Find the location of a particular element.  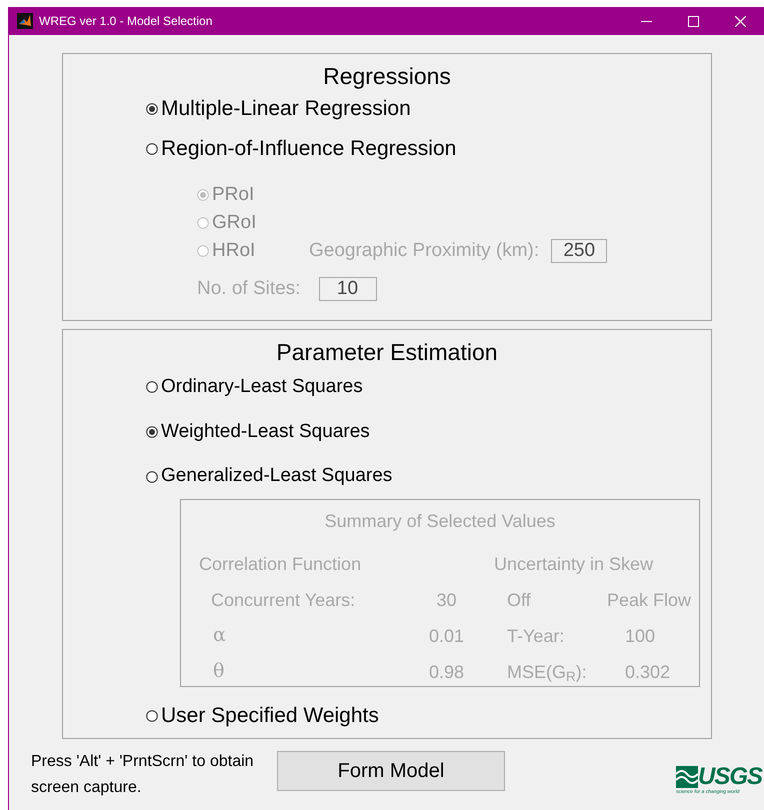

sites-label: No. of Sites: is located at coordinates (248, 289).